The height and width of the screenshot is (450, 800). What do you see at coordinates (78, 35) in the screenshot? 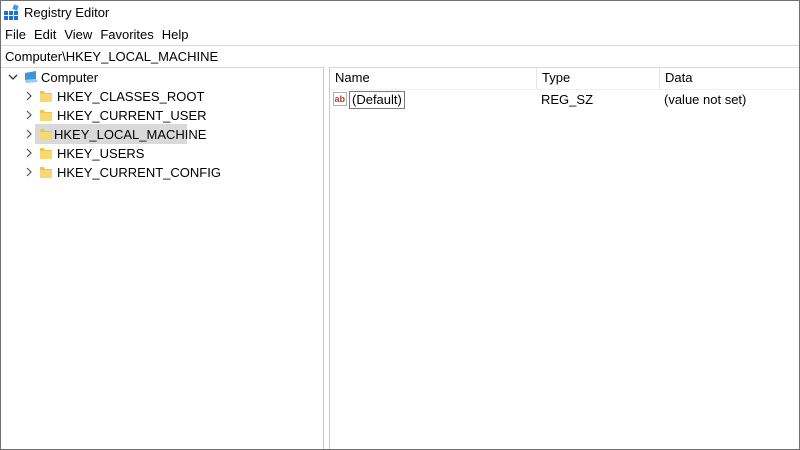
I see `menu-view: View` at bounding box center [78, 35].